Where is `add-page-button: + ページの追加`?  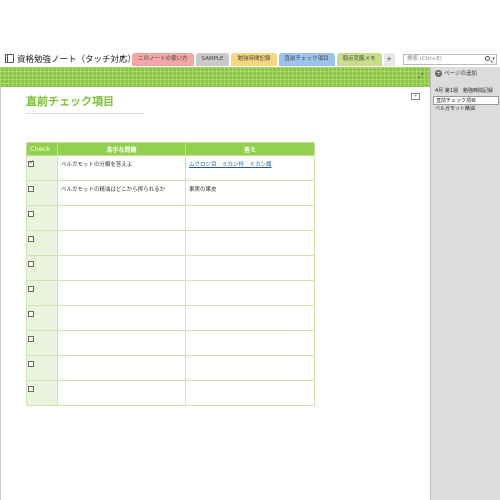
add-page-button: + ページの追加 is located at coordinates (466, 74).